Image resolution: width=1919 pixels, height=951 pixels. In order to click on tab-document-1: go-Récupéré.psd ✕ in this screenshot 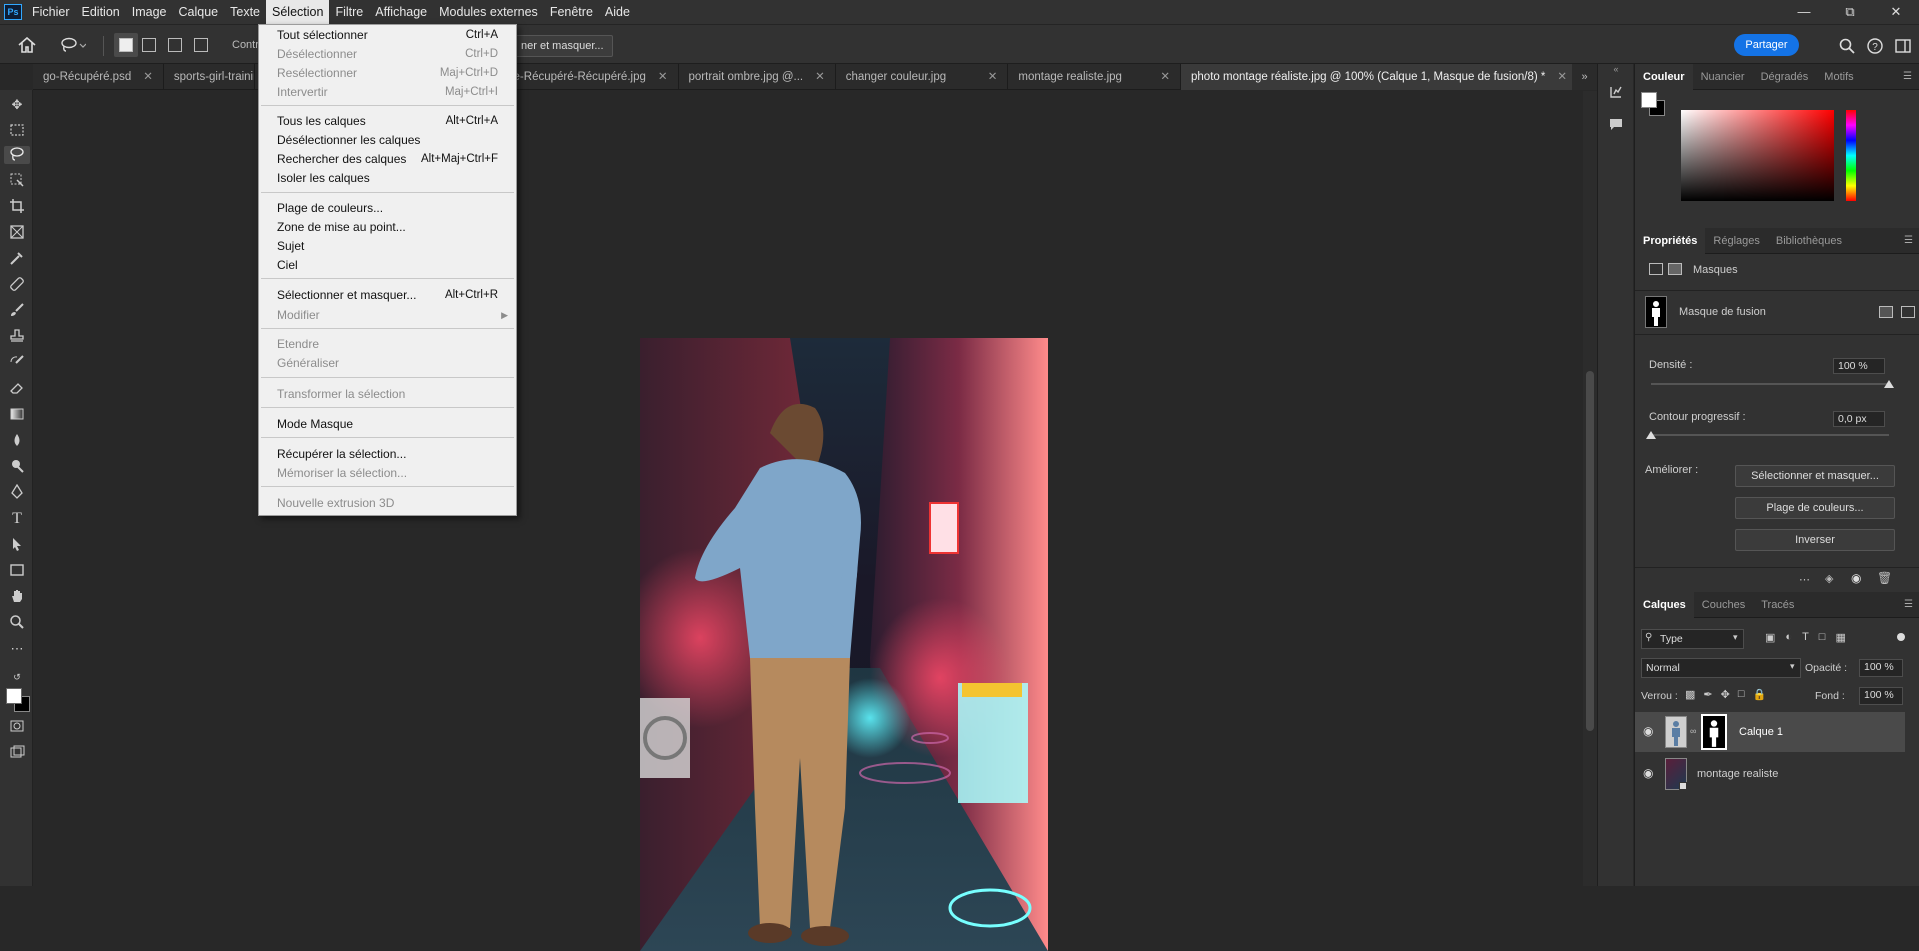, I will do `click(98, 77)`.